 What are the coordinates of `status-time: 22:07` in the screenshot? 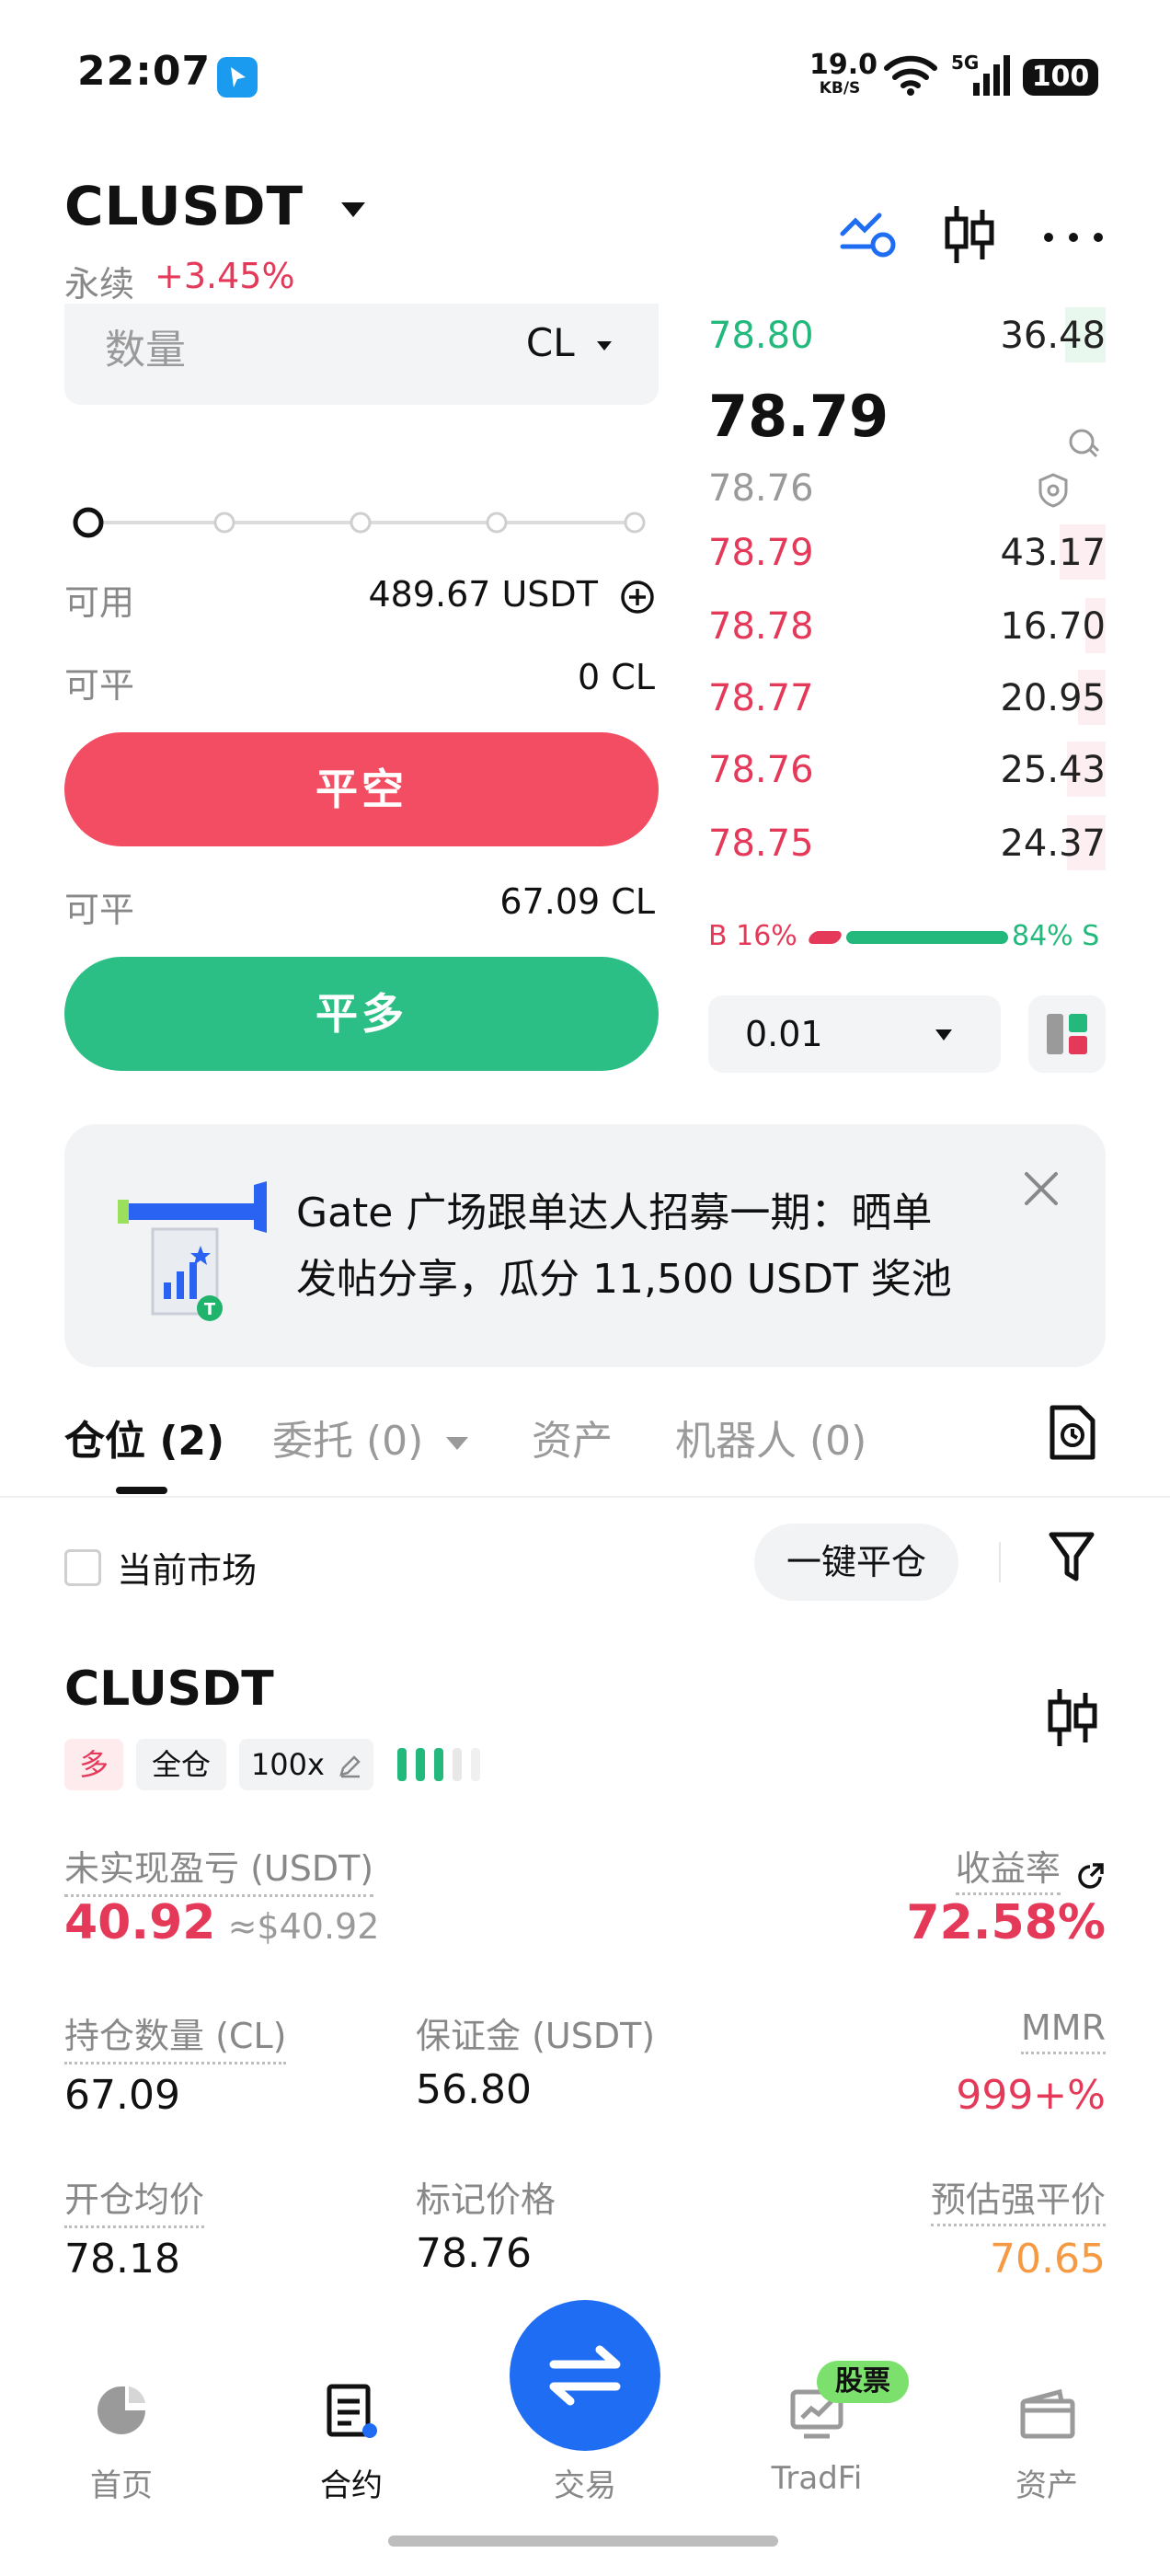 It's located at (144, 71).